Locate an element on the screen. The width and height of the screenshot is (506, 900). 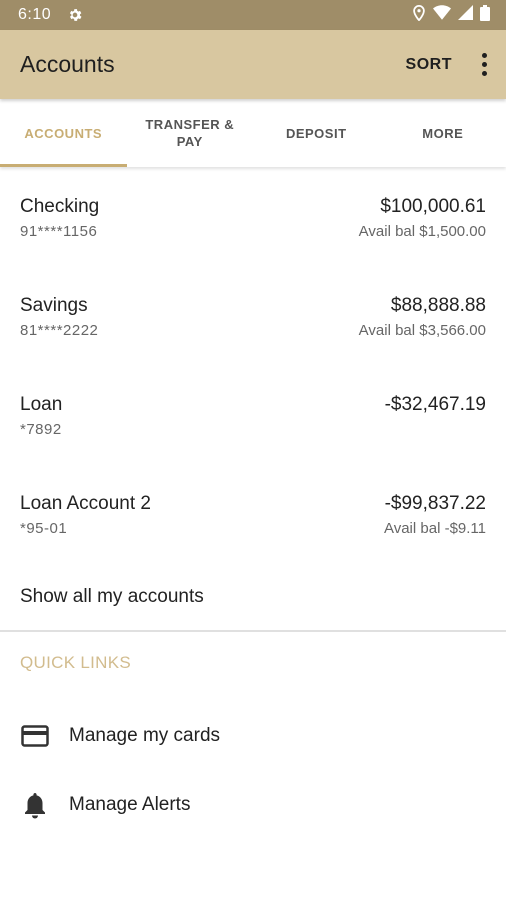
tab-more: MORE is located at coordinates (443, 133).